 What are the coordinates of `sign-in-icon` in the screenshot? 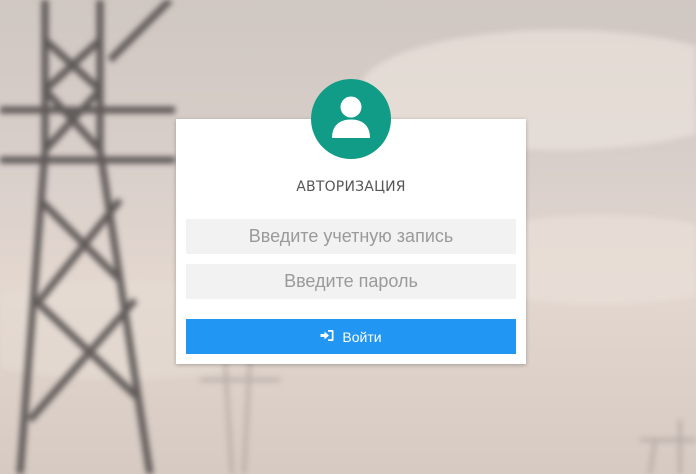 It's located at (327, 337).